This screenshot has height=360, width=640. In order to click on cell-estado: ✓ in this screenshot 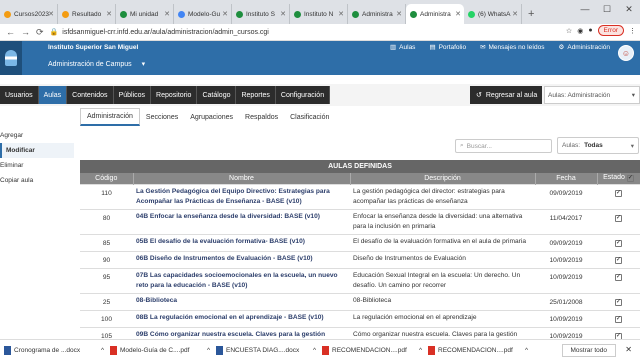, I will do `click(618, 318)`.